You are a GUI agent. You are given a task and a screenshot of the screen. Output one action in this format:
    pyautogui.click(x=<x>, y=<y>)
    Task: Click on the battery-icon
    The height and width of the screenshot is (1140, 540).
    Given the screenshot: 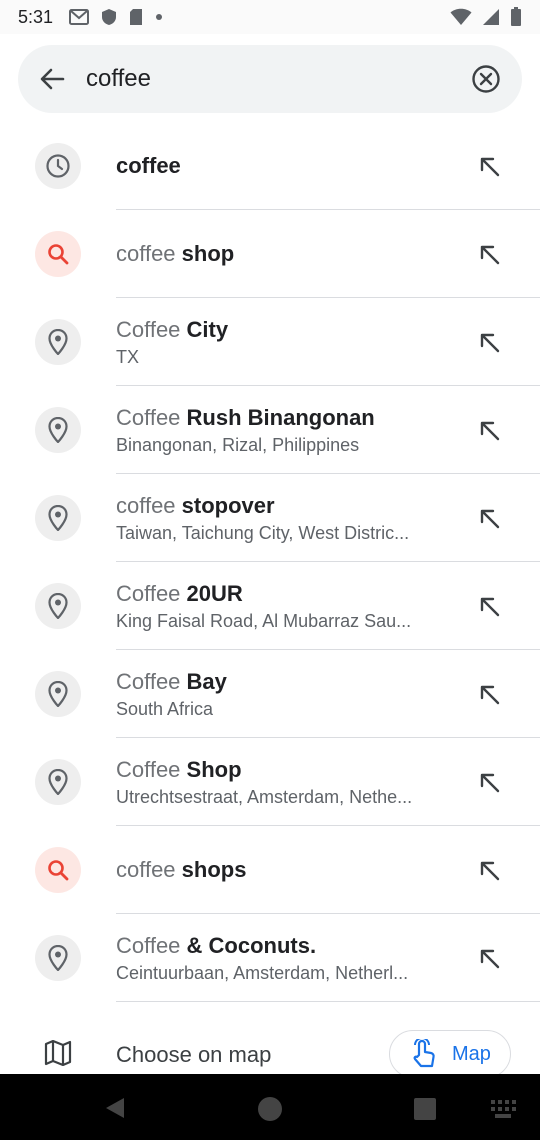 What is the action you would take?
    pyautogui.click(x=516, y=17)
    